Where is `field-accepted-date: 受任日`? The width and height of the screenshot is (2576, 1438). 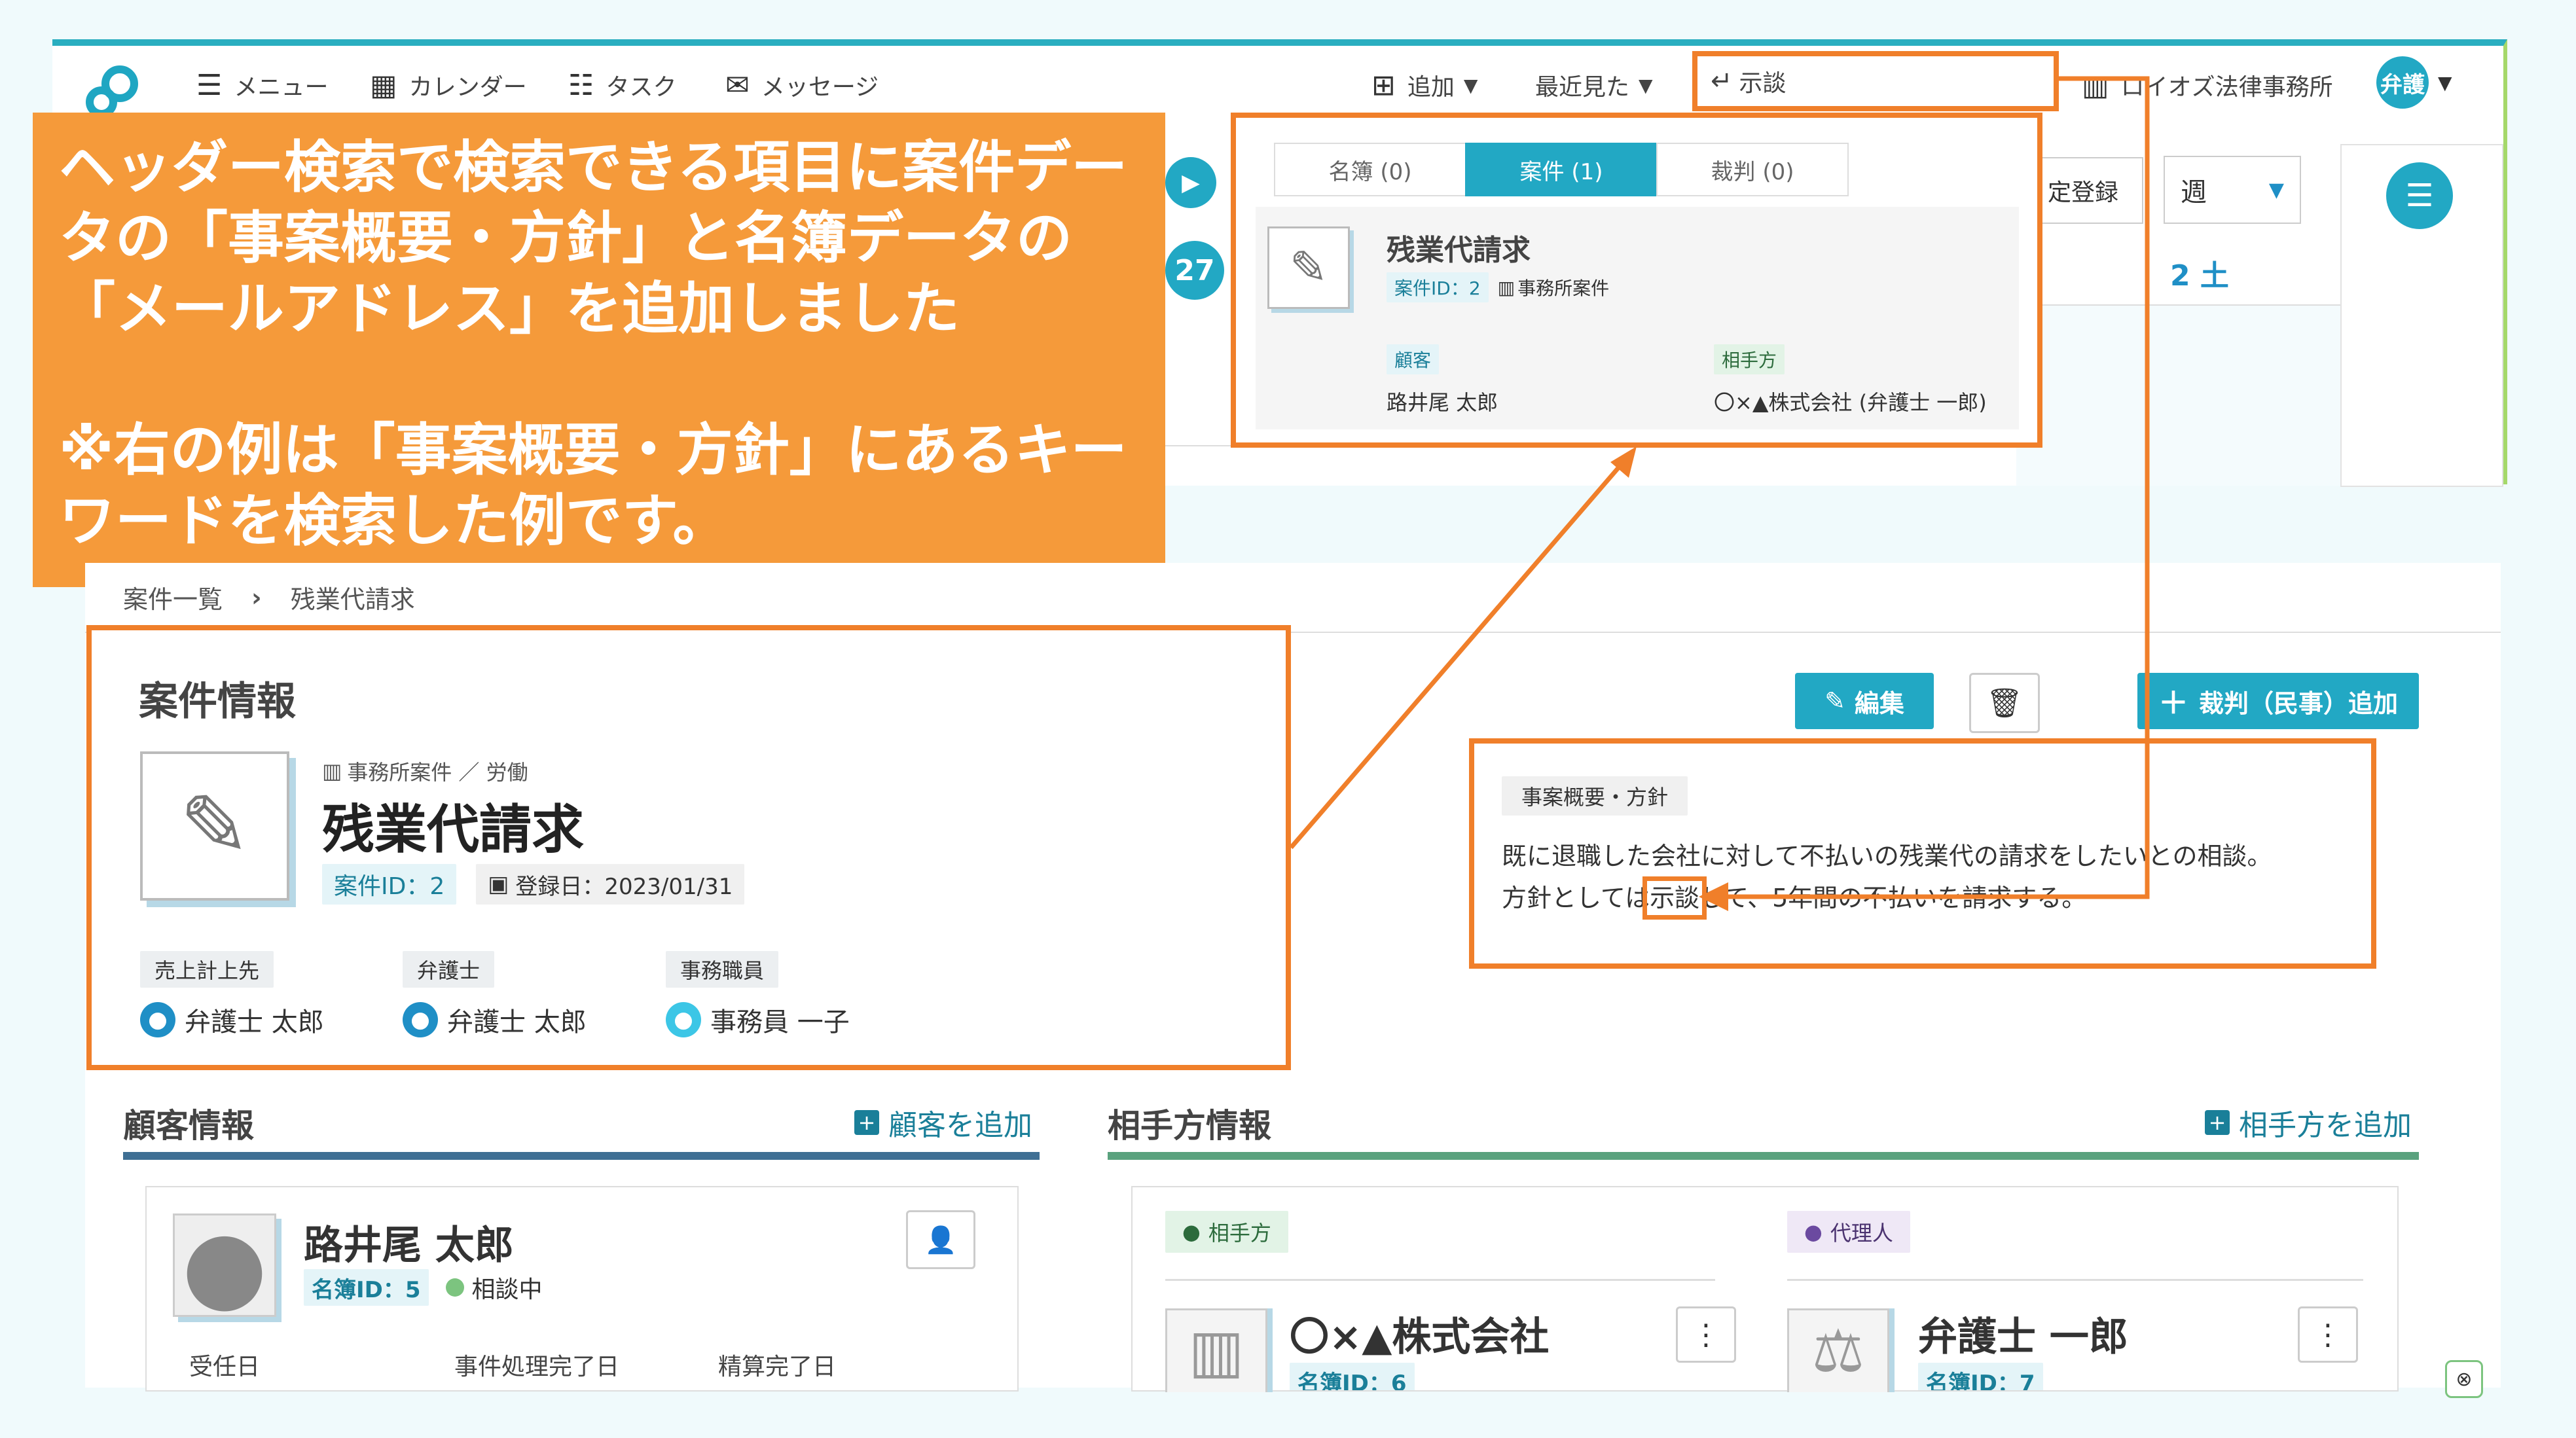
field-accepted-date: 受任日 is located at coordinates (225, 1367).